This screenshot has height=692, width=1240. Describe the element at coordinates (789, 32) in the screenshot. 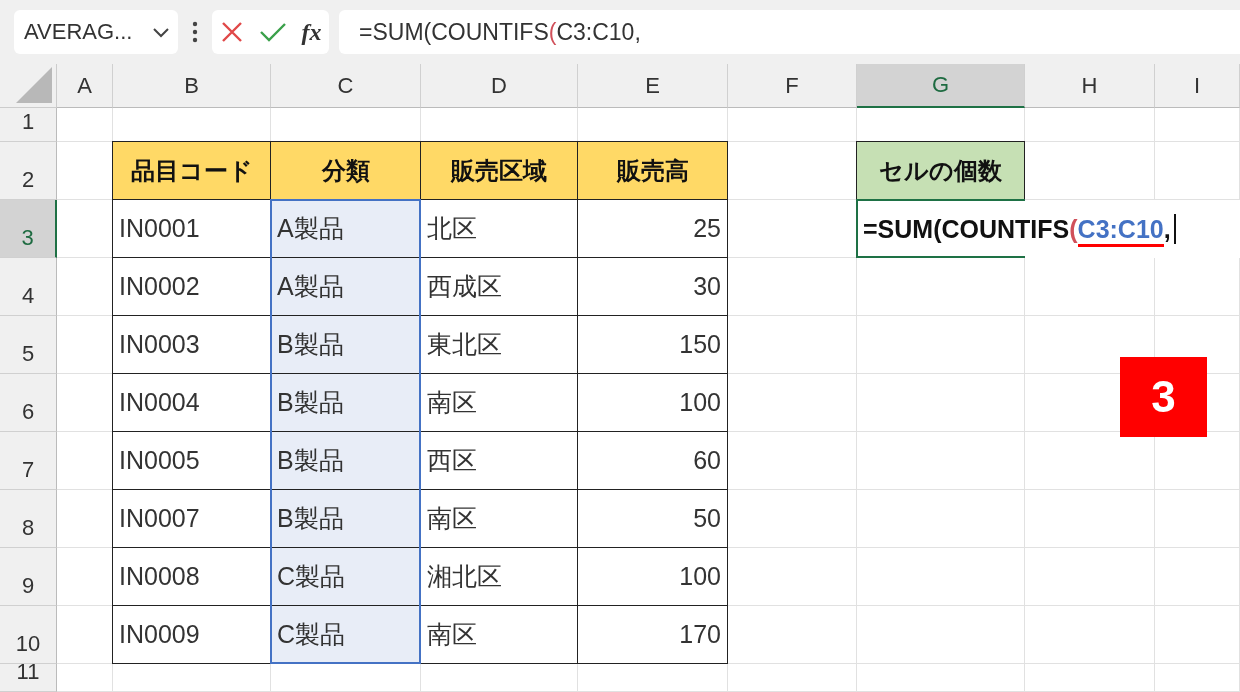

I see `formula-input: =SUM(COUNTIFS(C3:C10,` at that location.